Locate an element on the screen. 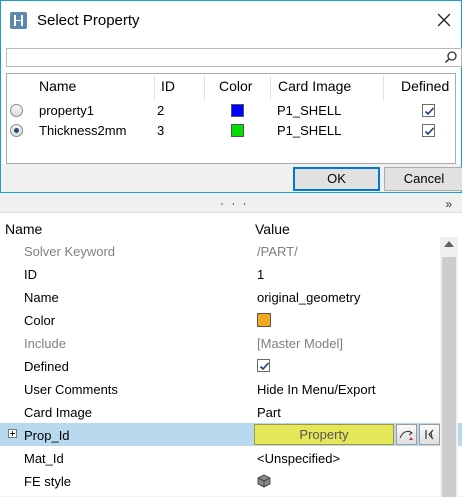  dialog-title: Select Property is located at coordinates (88, 20).